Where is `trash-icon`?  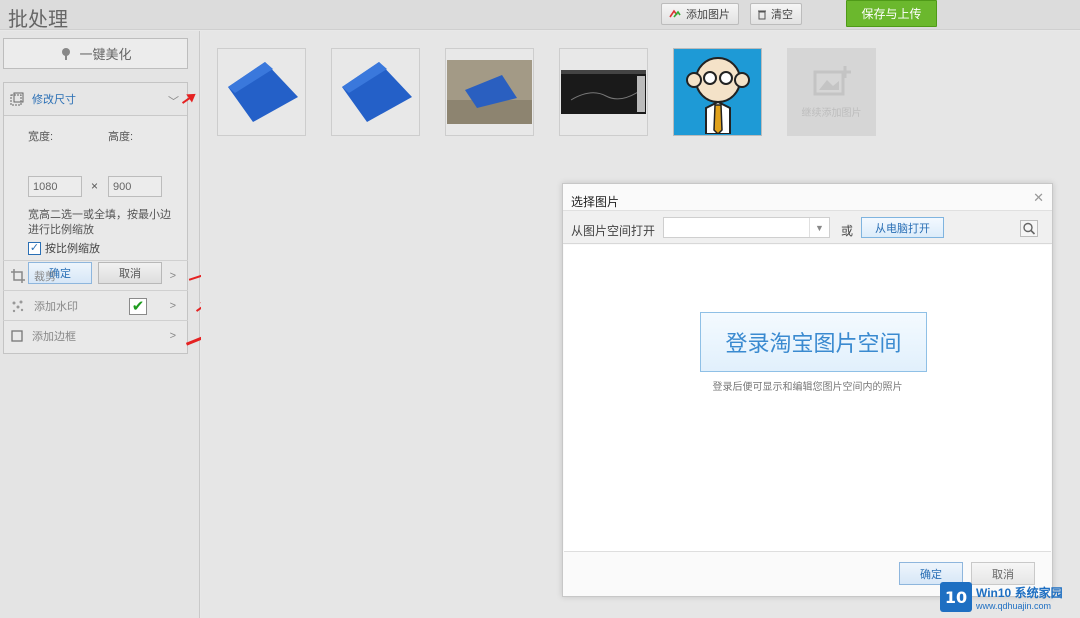 trash-icon is located at coordinates (762, 14).